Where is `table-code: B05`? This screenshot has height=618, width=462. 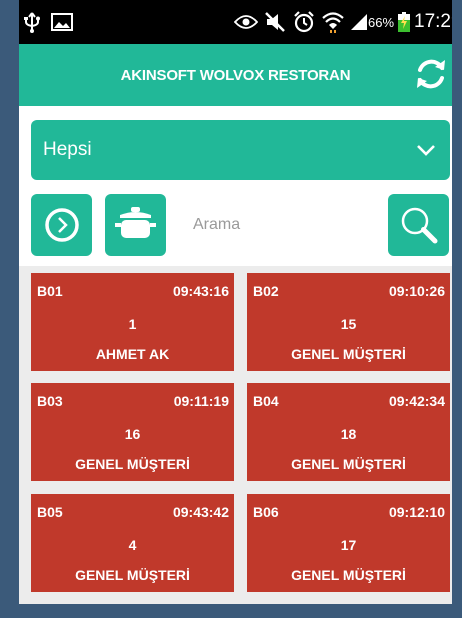
table-code: B05 is located at coordinates (50, 512).